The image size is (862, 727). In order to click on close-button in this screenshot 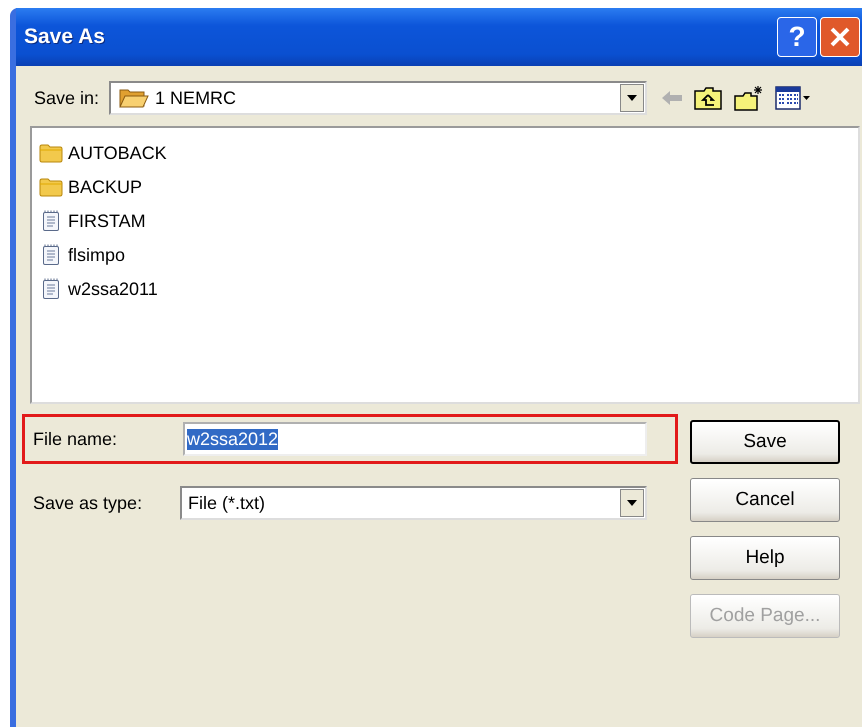, I will do `click(840, 37)`.